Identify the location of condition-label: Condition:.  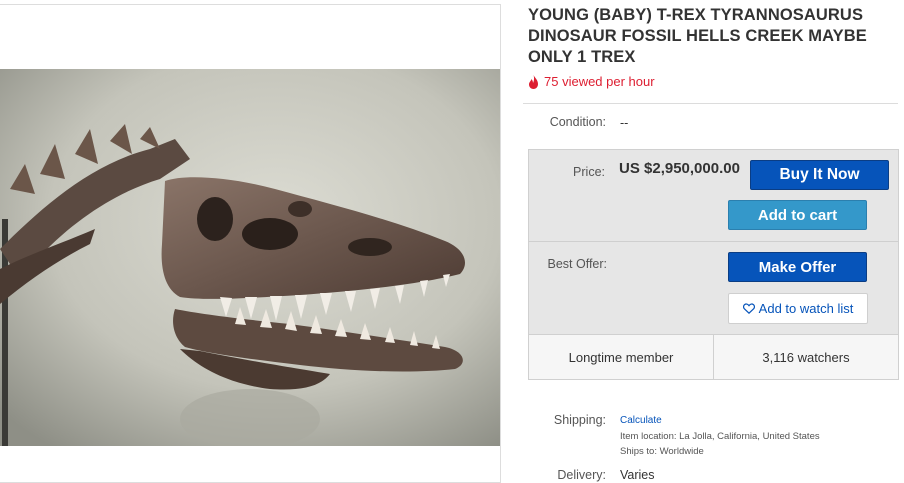
(577, 122).